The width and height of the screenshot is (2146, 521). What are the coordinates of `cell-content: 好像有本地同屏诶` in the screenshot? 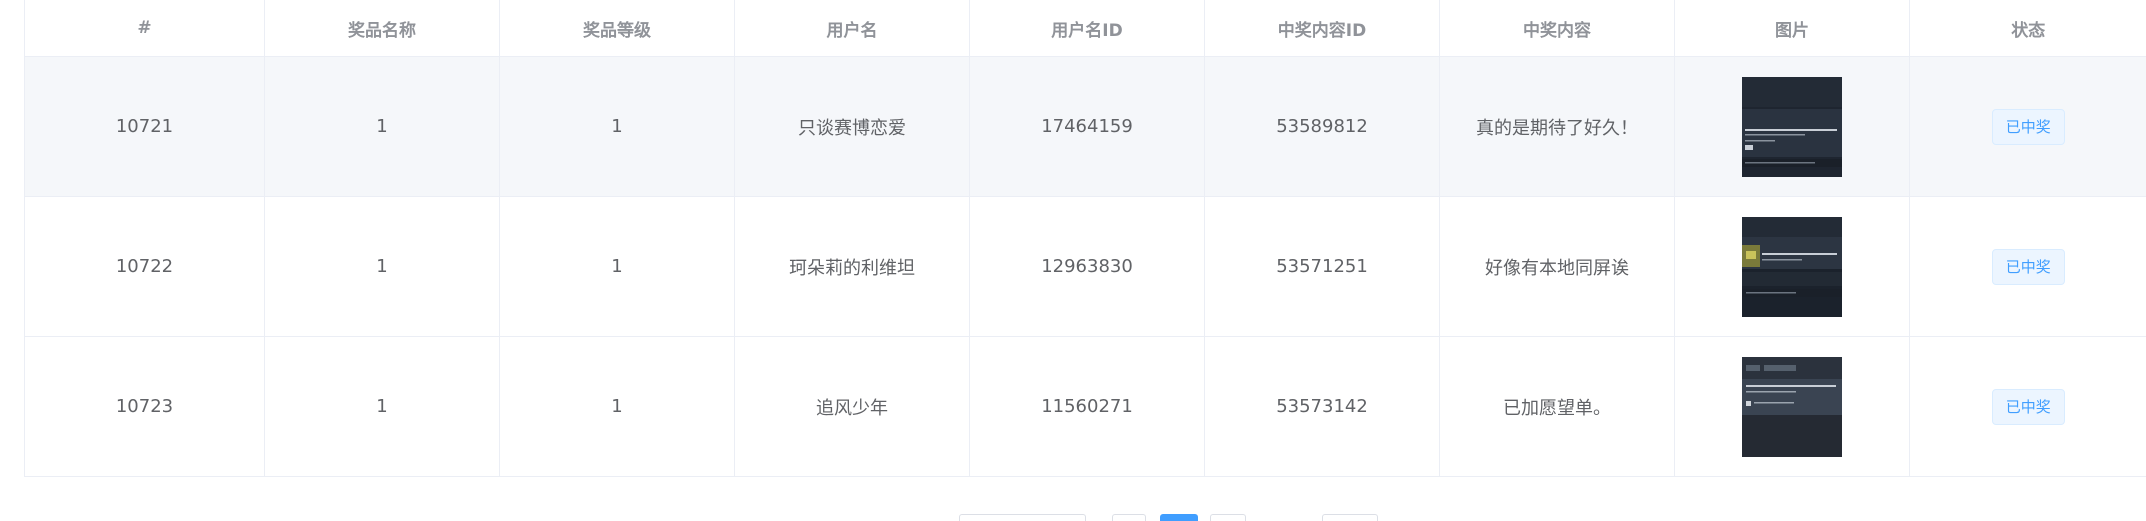 It's located at (1557, 266).